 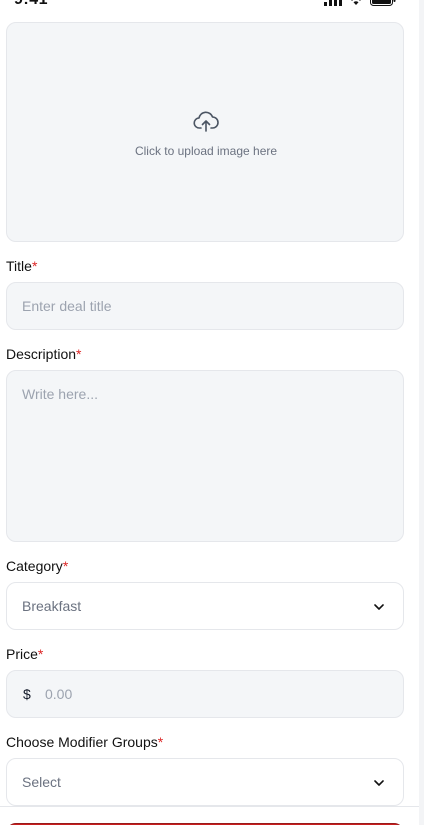 I want to click on bottom-action-bar, so click(x=209, y=815).